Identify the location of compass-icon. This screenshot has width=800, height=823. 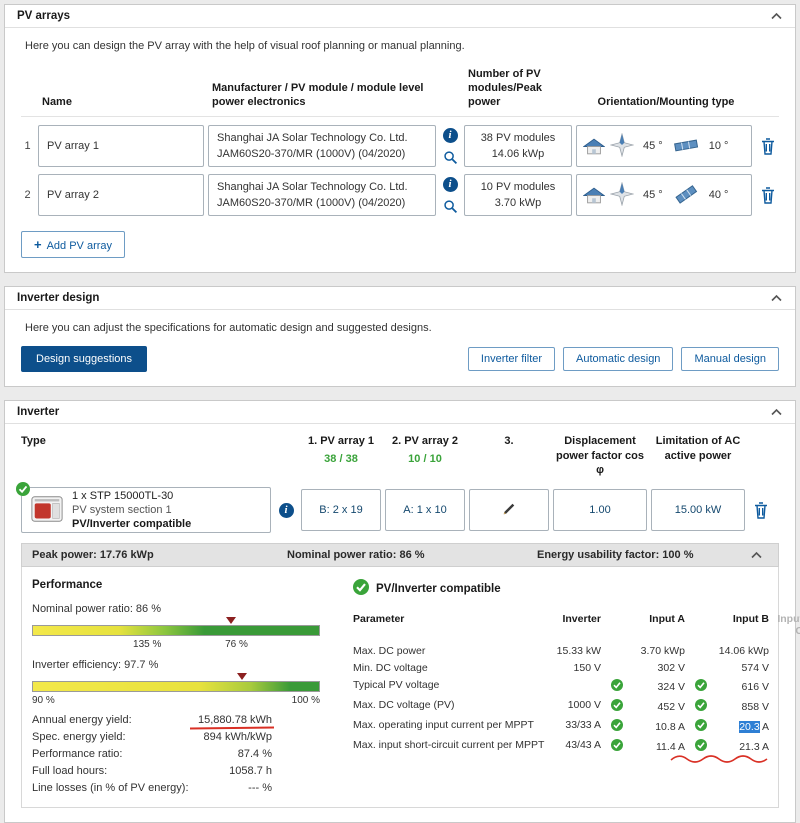
(622, 146).